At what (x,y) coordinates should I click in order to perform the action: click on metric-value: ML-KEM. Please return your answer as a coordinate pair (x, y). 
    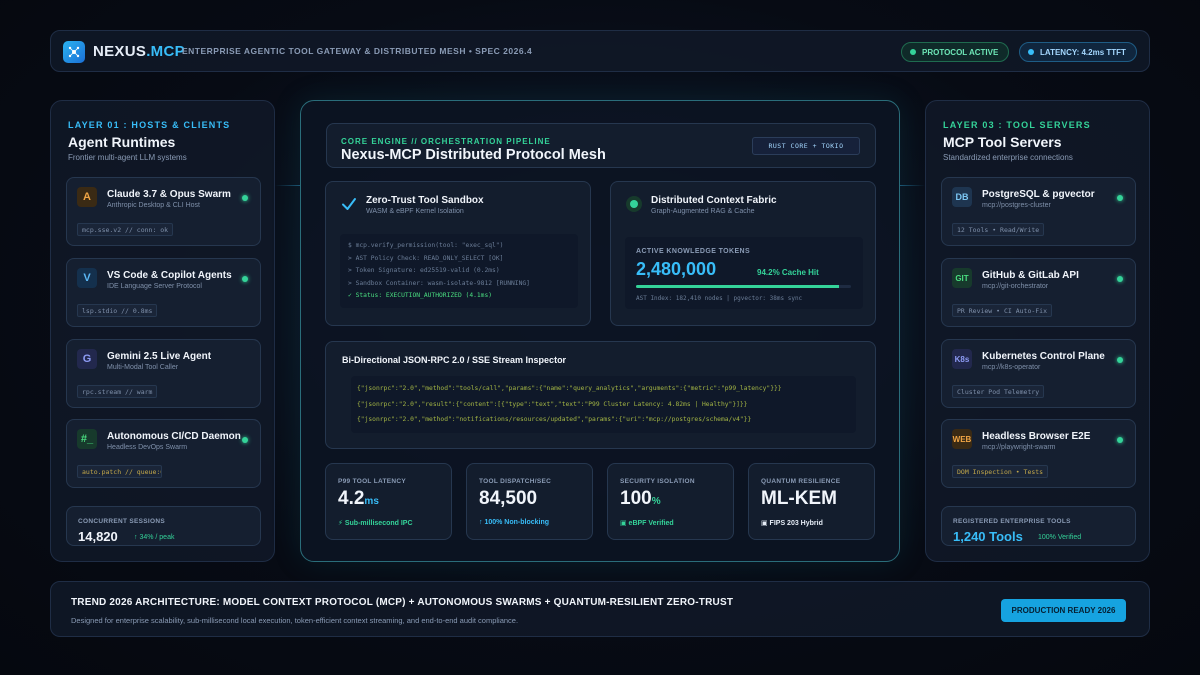
    Looking at the image, I should click on (799, 499).